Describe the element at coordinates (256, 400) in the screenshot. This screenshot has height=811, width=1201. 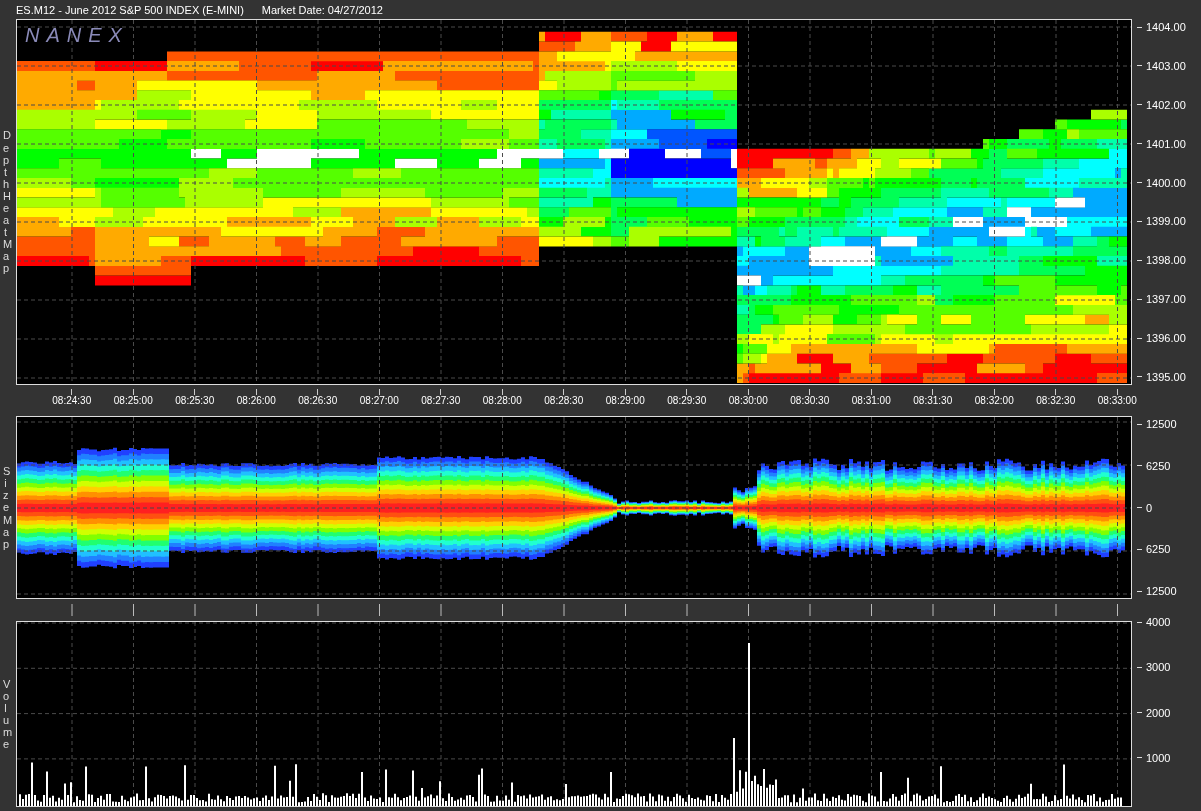
I see `time-label: 08:26:00` at that location.